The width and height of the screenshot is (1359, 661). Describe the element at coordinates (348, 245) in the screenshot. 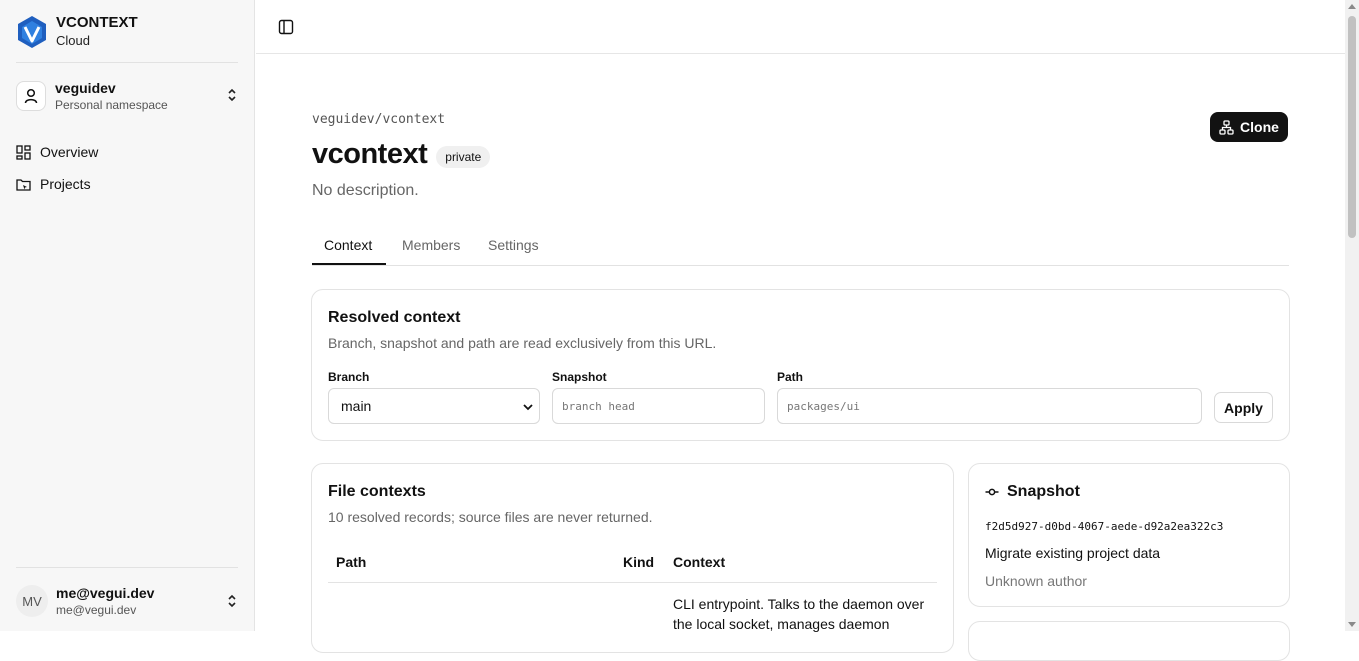

I see `tab-context: Context` at that location.